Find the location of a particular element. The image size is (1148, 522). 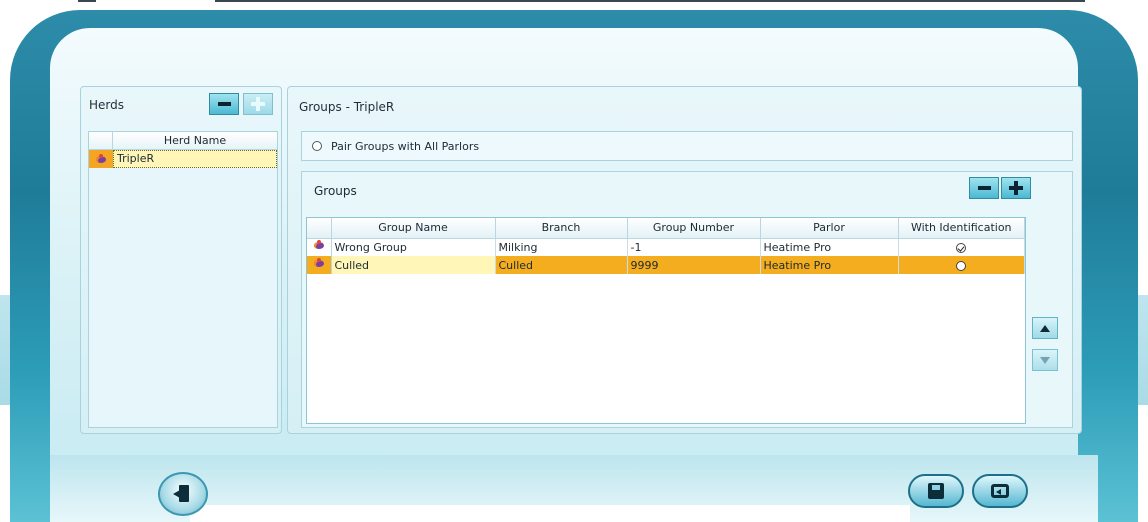

pair-groups-radio is located at coordinates (317, 146).